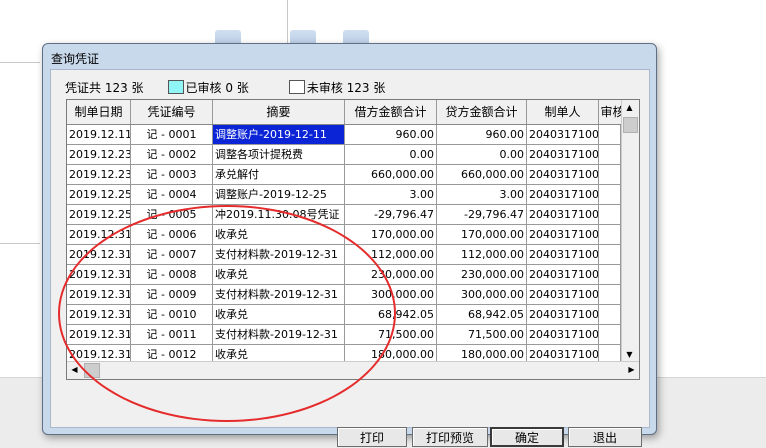 The height and width of the screenshot is (448, 766). I want to click on cell-credit-total: 3.00, so click(482, 195).